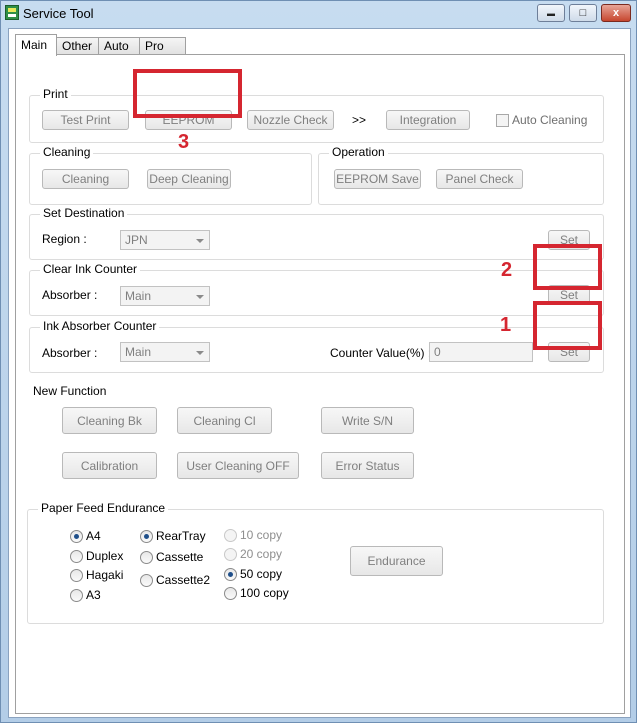 The width and height of the screenshot is (637, 723). Describe the element at coordinates (109, 465) in the screenshot. I see `calibration-button: Calibration` at that location.